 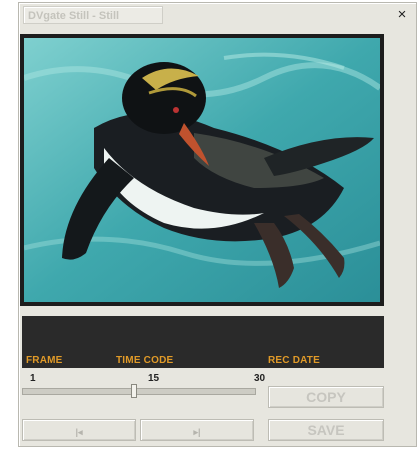 What do you see at coordinates (203, 342) in the screenshot?
I see `info-bar: FRAME TIME CODE REC DATE` at bounding box center [203, 342].